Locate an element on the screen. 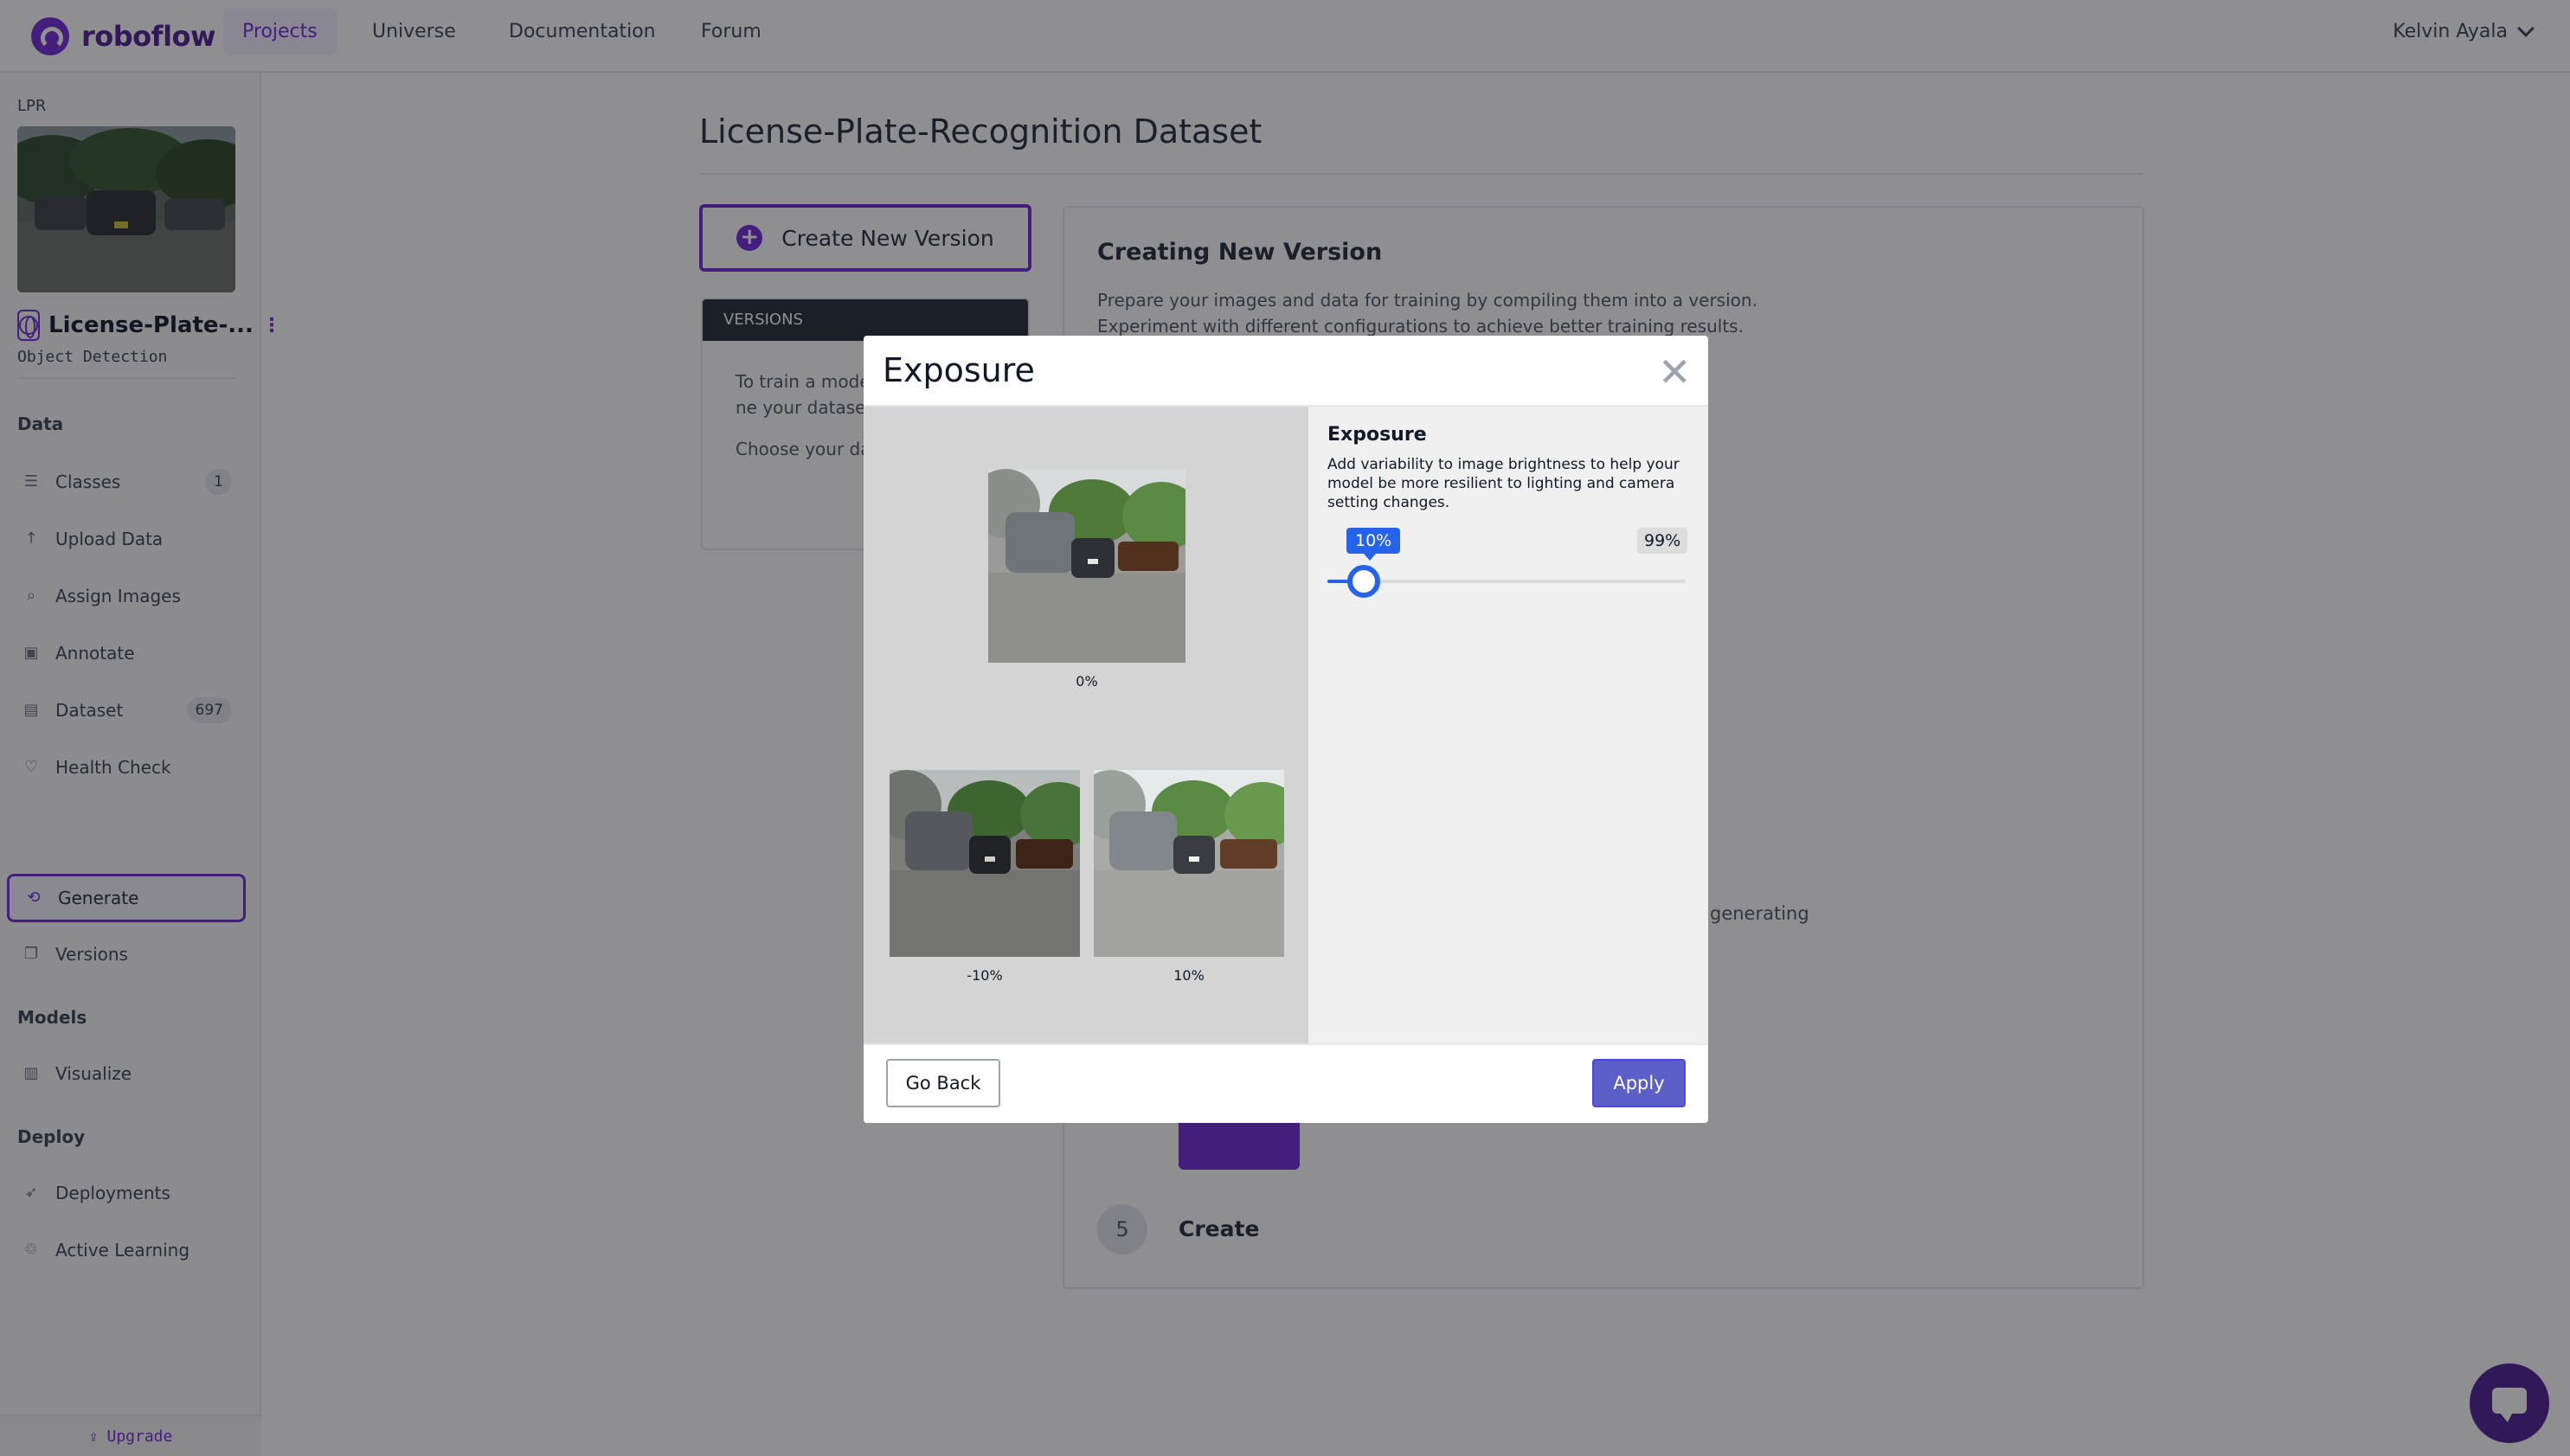 This screenshot has width=2570, height=1456. slider-max-label: 99% is located at coordinates (1662, 541).